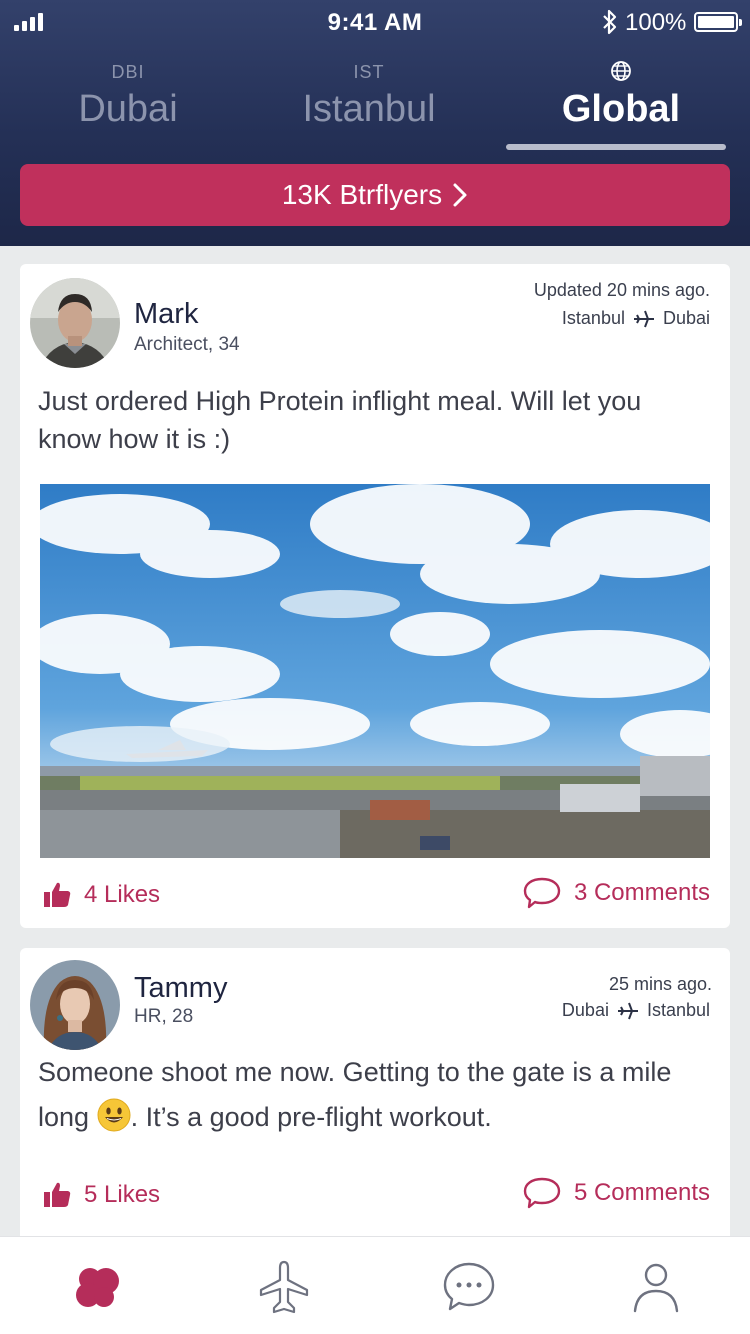  I want to click on city-code: DBI, so click(128, 72).